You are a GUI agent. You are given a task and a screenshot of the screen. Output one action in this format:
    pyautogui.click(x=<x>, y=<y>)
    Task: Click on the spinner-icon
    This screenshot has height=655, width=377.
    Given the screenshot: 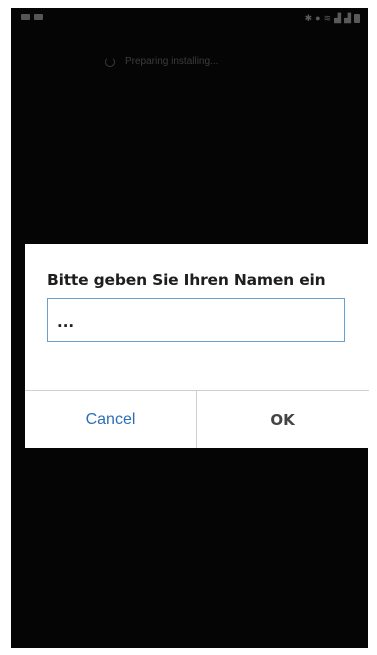 What is the action you would take?
    pyautogui.click(x=110, y=61)
    